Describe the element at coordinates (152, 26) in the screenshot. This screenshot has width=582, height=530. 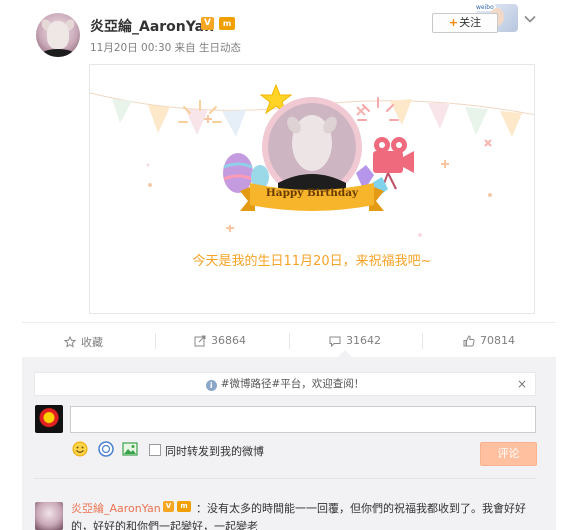
I see `author-name: 炎亞綸_AaronYan` at that location.